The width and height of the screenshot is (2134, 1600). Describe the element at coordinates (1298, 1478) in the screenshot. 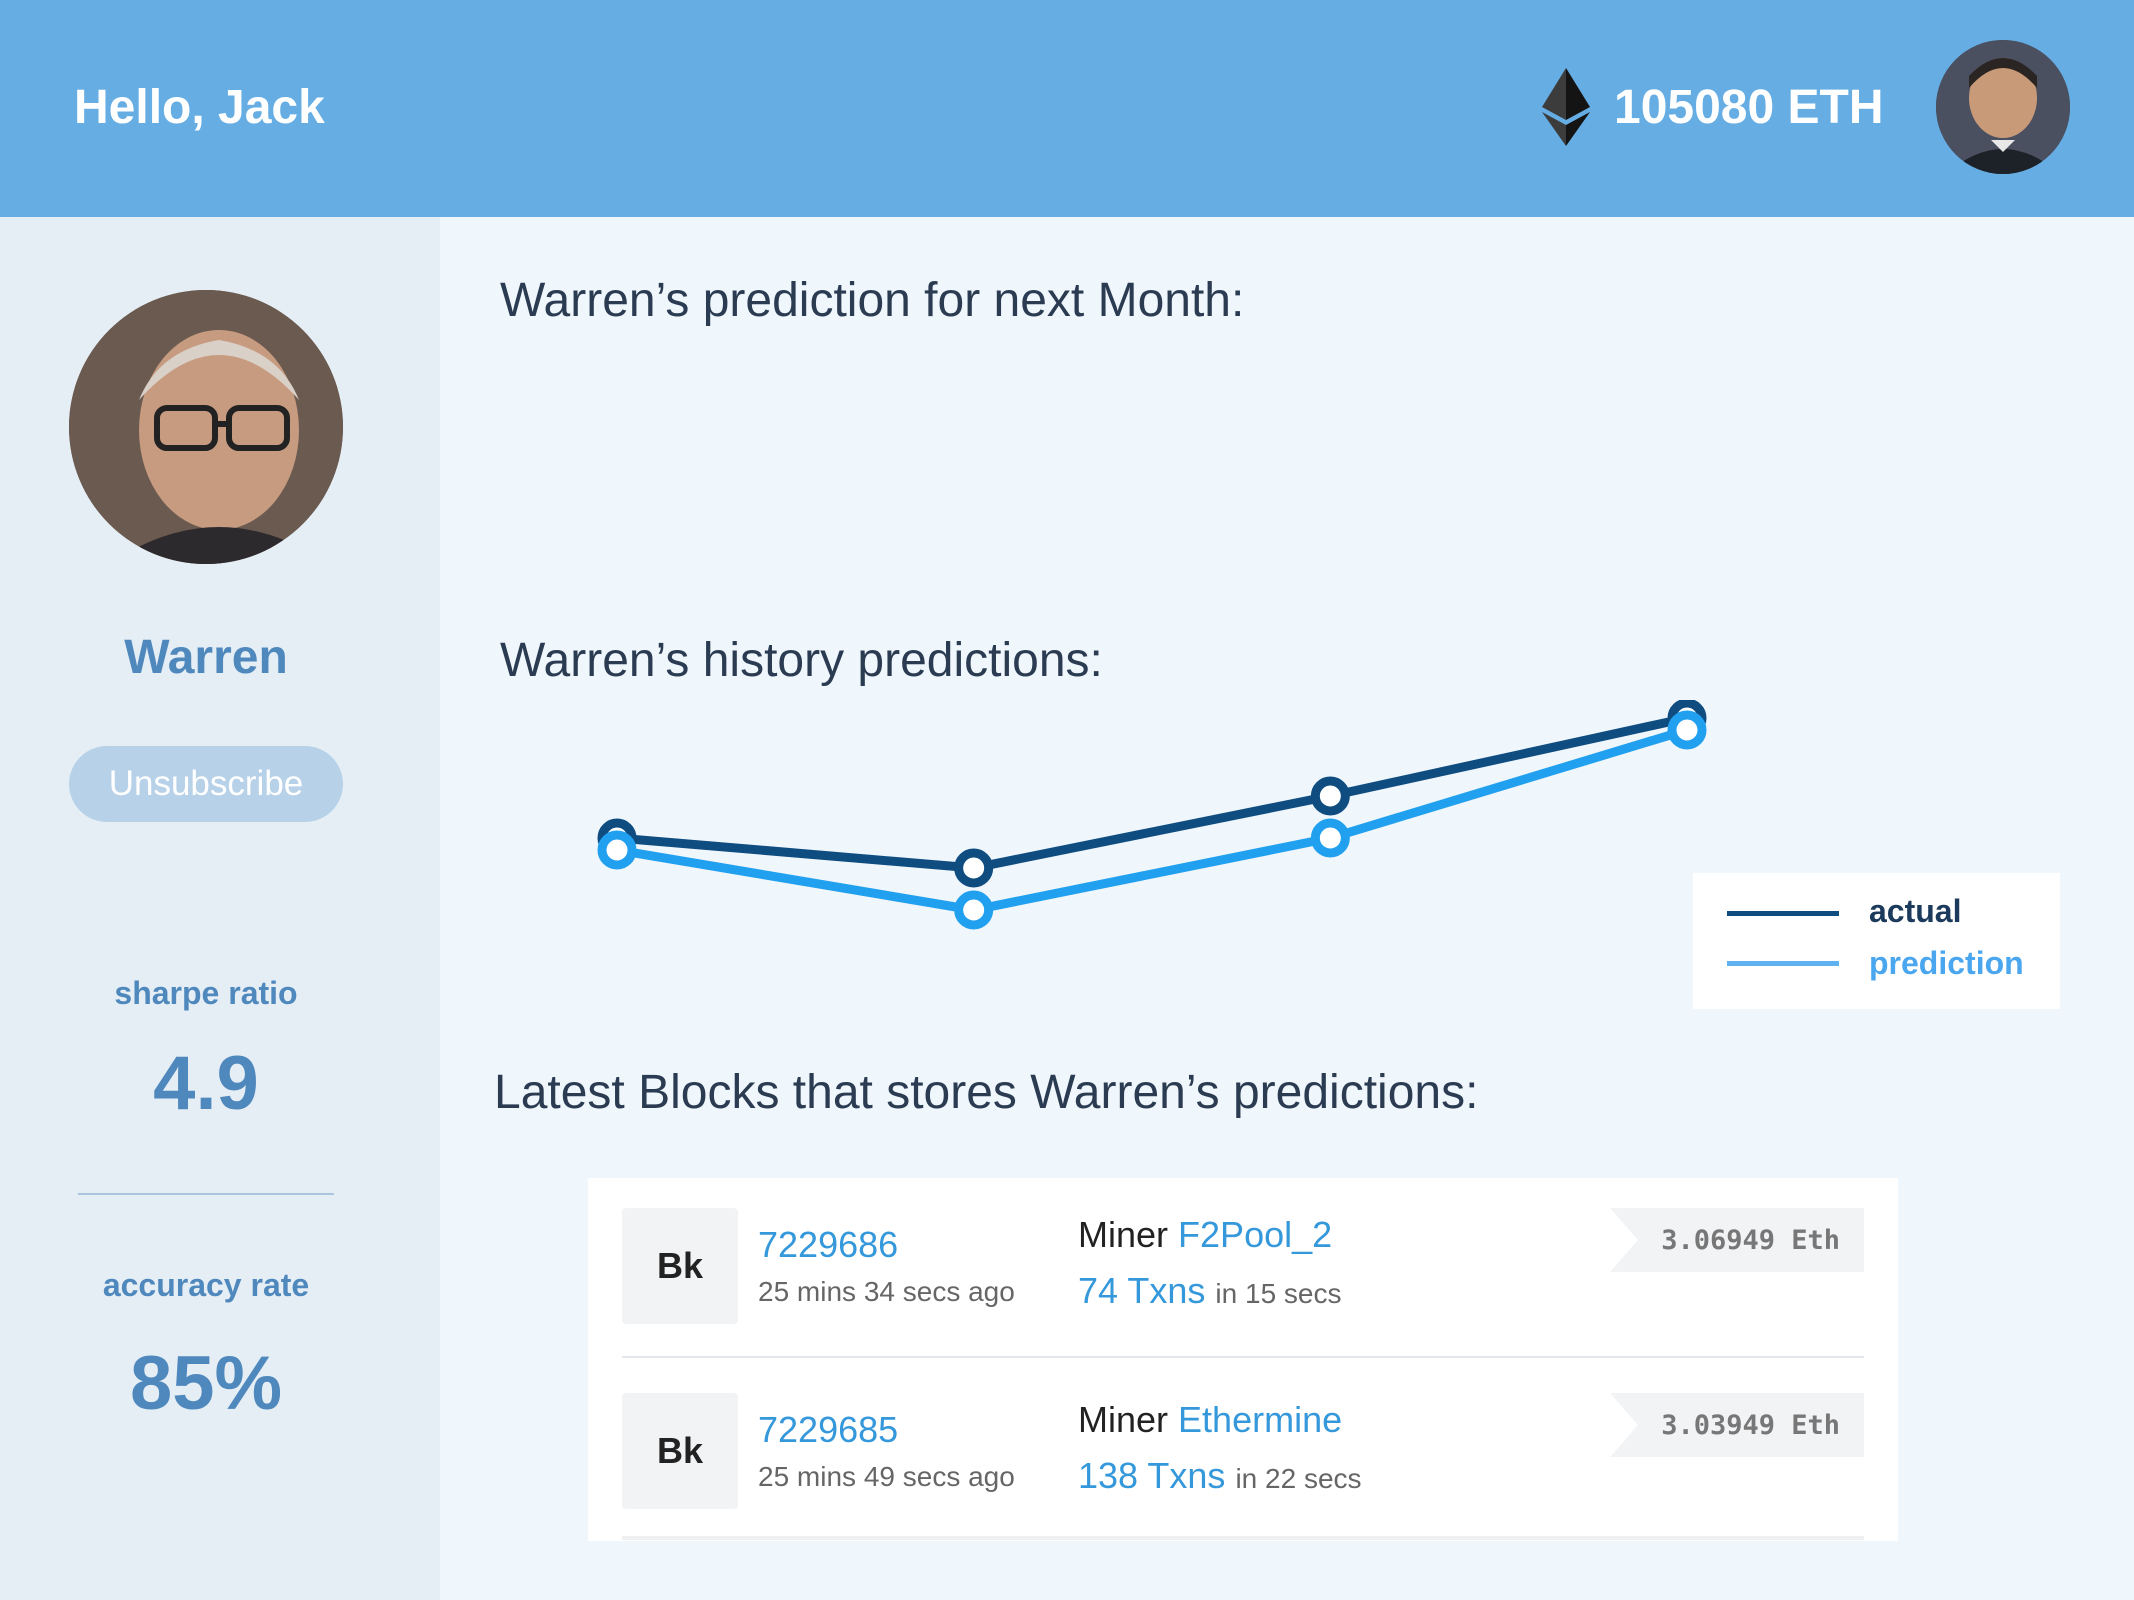

I see `txn-duration: in 22 secs` at that location.